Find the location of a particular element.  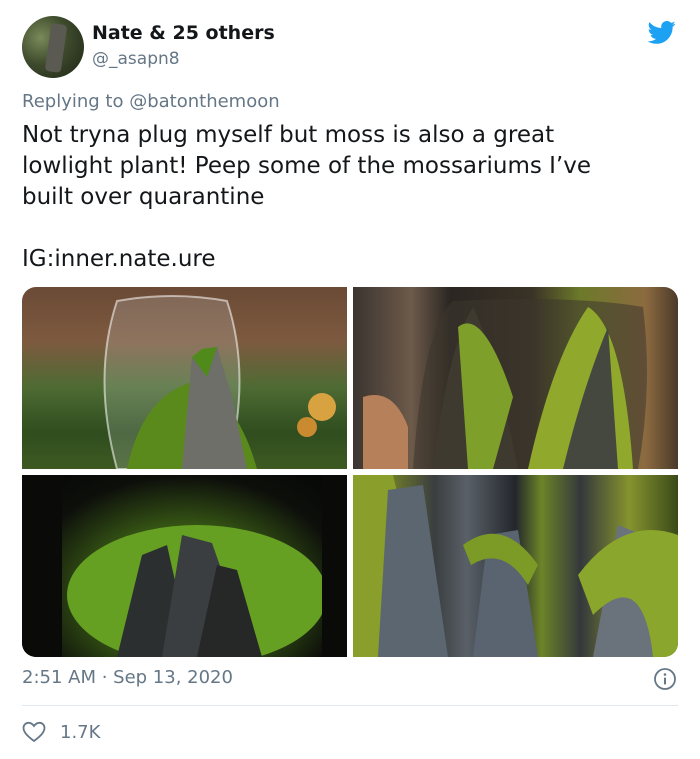

like-count: 1.7K is located at coordinates (80, 732).